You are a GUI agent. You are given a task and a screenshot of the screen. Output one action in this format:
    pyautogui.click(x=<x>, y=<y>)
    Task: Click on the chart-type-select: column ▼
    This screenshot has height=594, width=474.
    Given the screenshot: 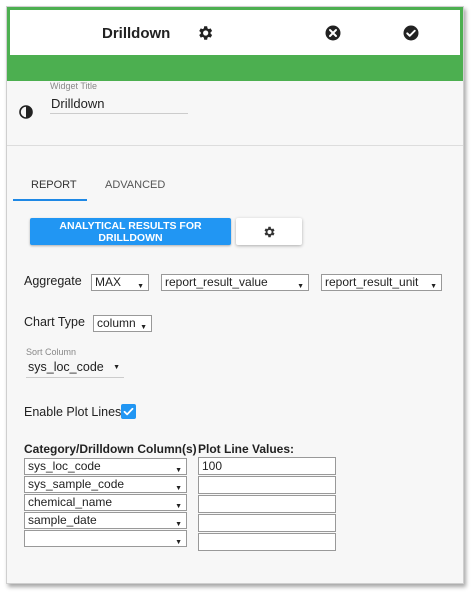 What is the action you would take?
    pyautogui.click(x=122, y=323)
    